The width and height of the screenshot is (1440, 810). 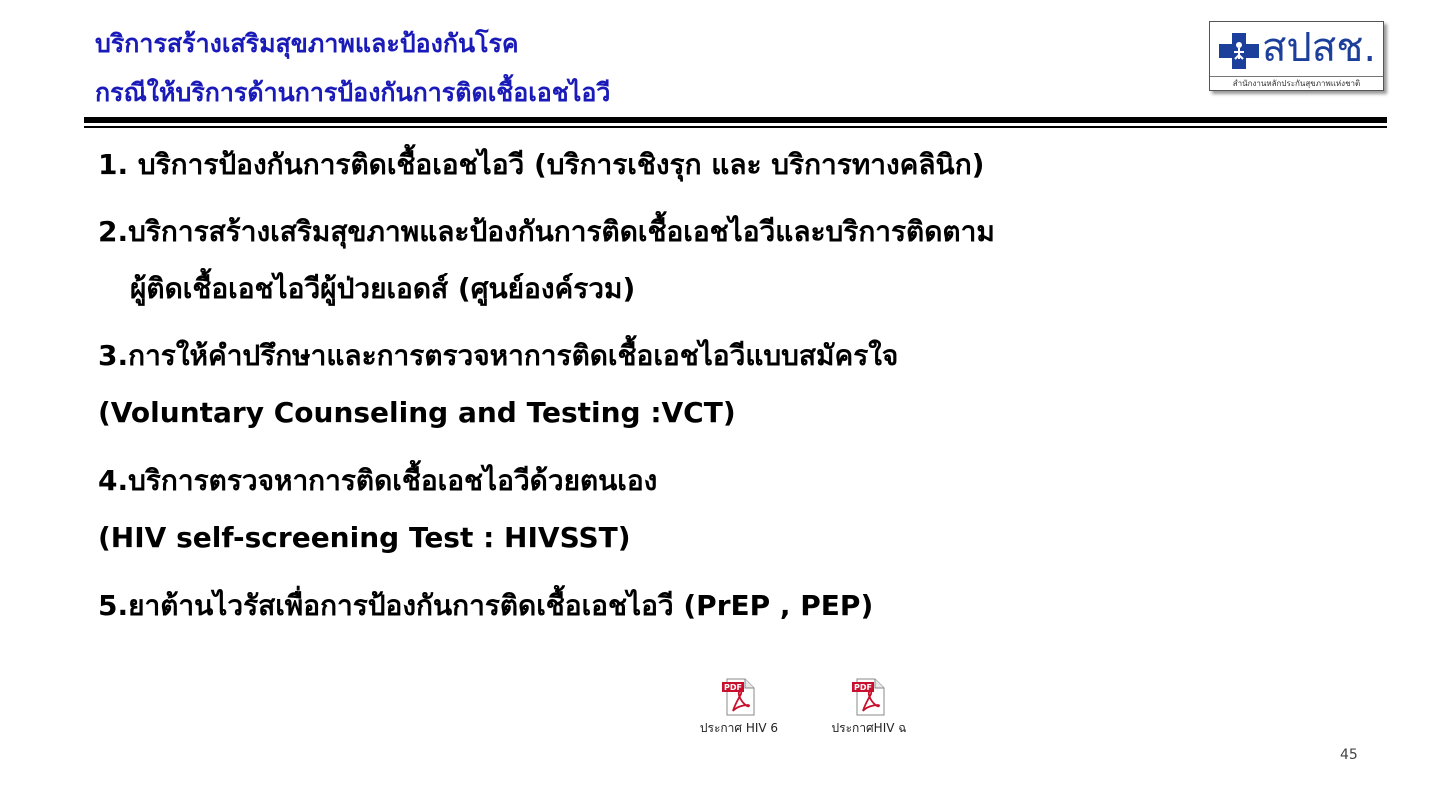 I want to click on logo-tagline: สำนักงานหลักประกันสุขภาพแห่งชาติ, so click(x=1296, y=83).